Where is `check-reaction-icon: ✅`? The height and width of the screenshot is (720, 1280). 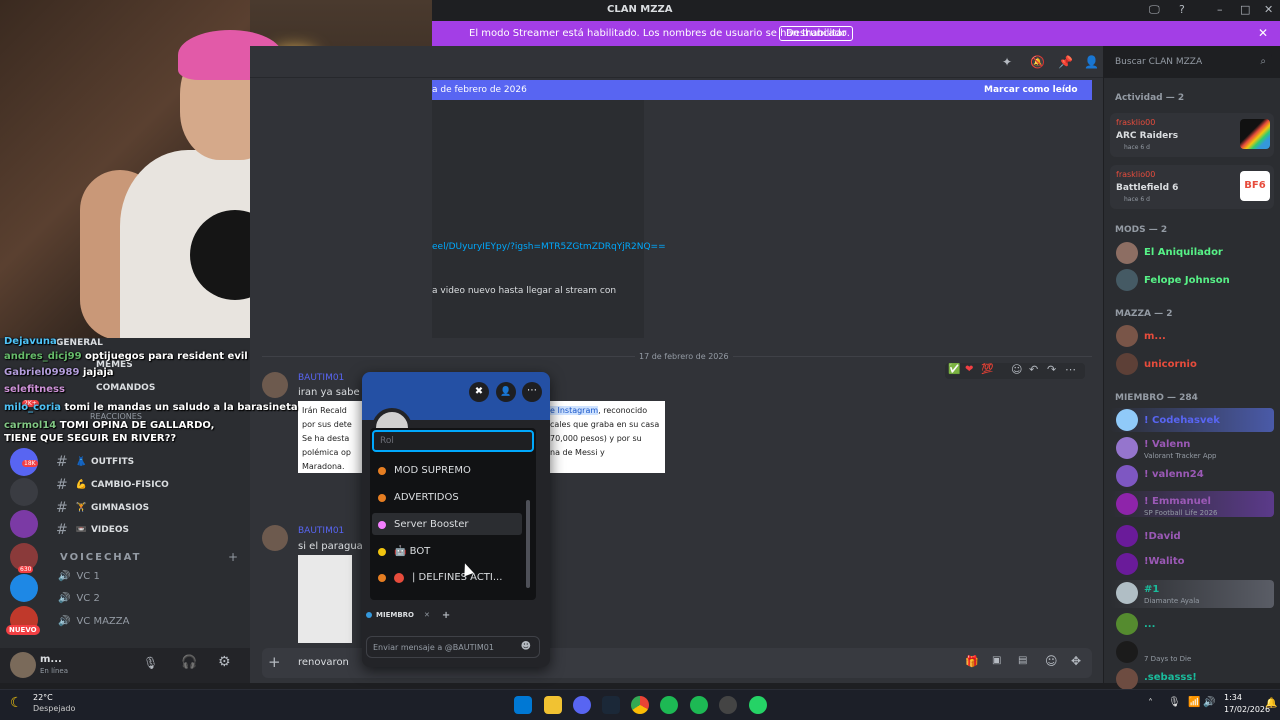 check-reaction-icon: ✅ is located at coordinates (954, 369).